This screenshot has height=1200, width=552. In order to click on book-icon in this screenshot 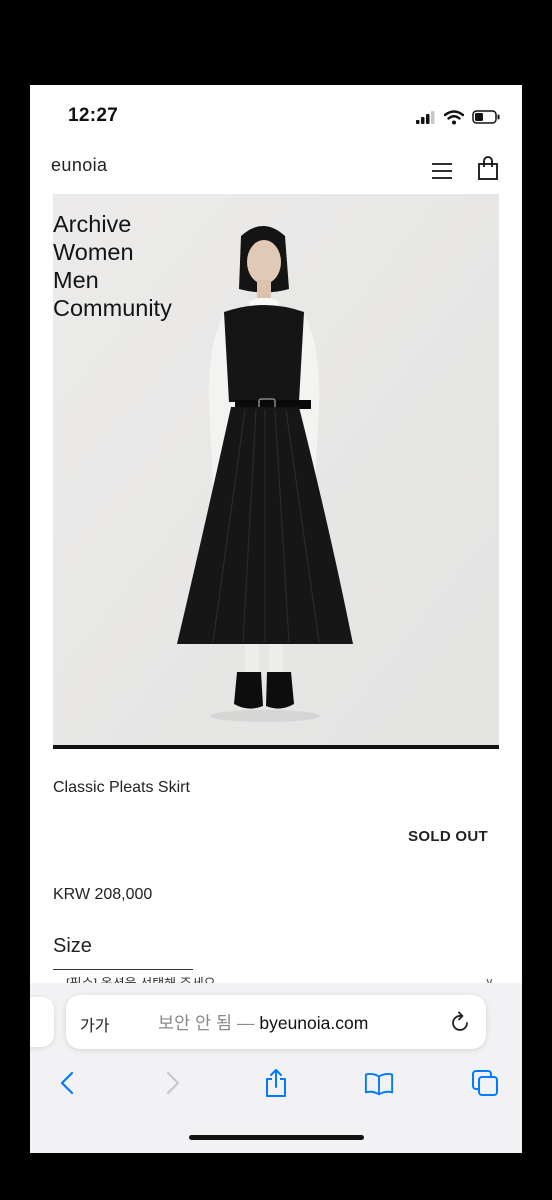, I will do `click(379, 1084)`.